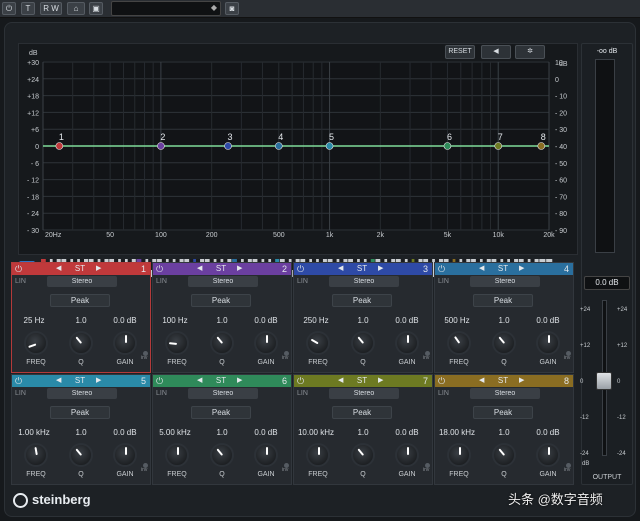 This screenshot has width=640, height=521. I want to click on freq-value: 500 Hz, so click(457, 320).